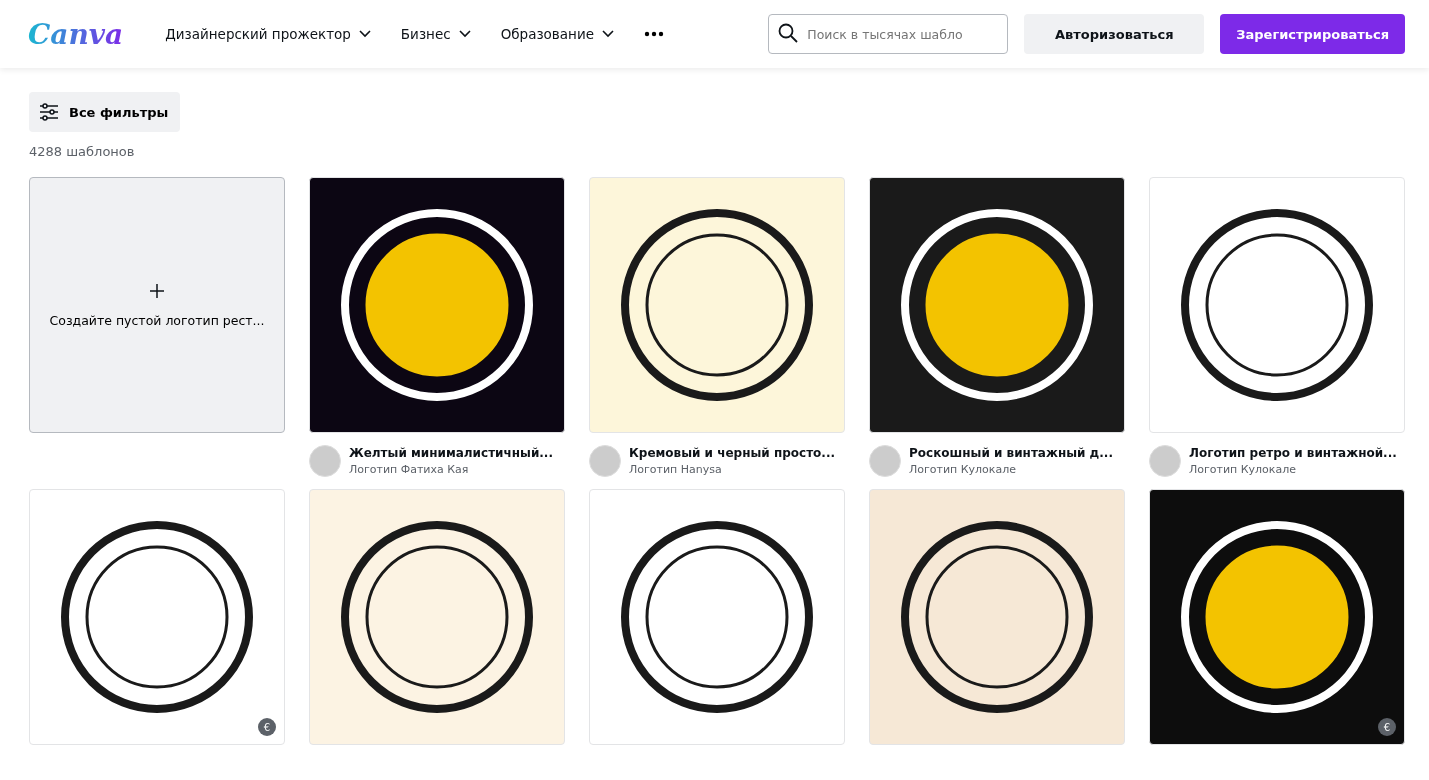  Describe the element at coordinates (82, 151) in the screenshot. I see `template-count: 4288 шаблонов` at that location.